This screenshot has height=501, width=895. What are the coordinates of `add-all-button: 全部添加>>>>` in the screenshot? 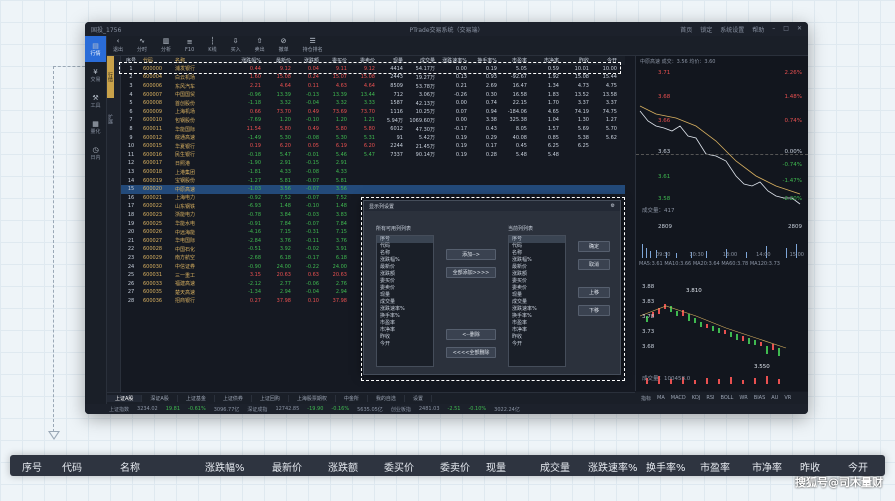 It's located at (471, 272).